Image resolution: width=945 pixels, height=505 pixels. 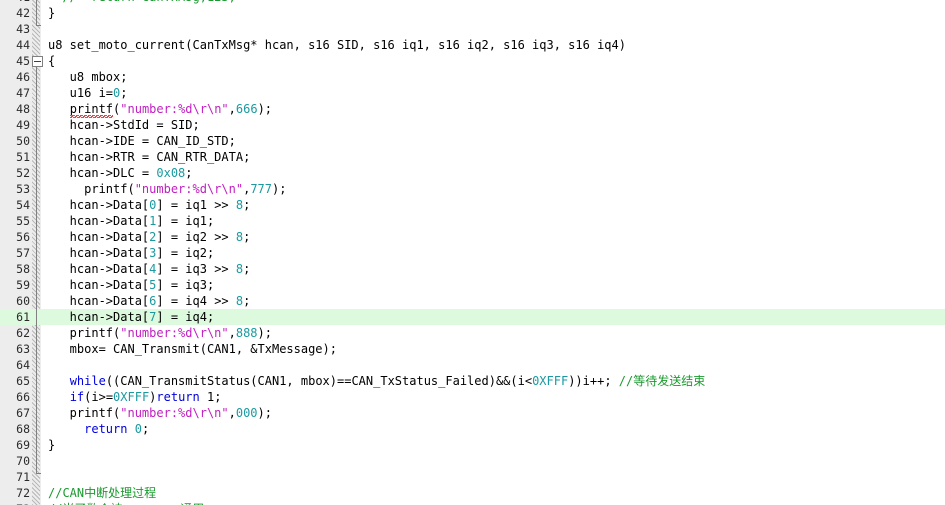 I want to click on code-line: 68 return 0;, so click(x=472, y=429).